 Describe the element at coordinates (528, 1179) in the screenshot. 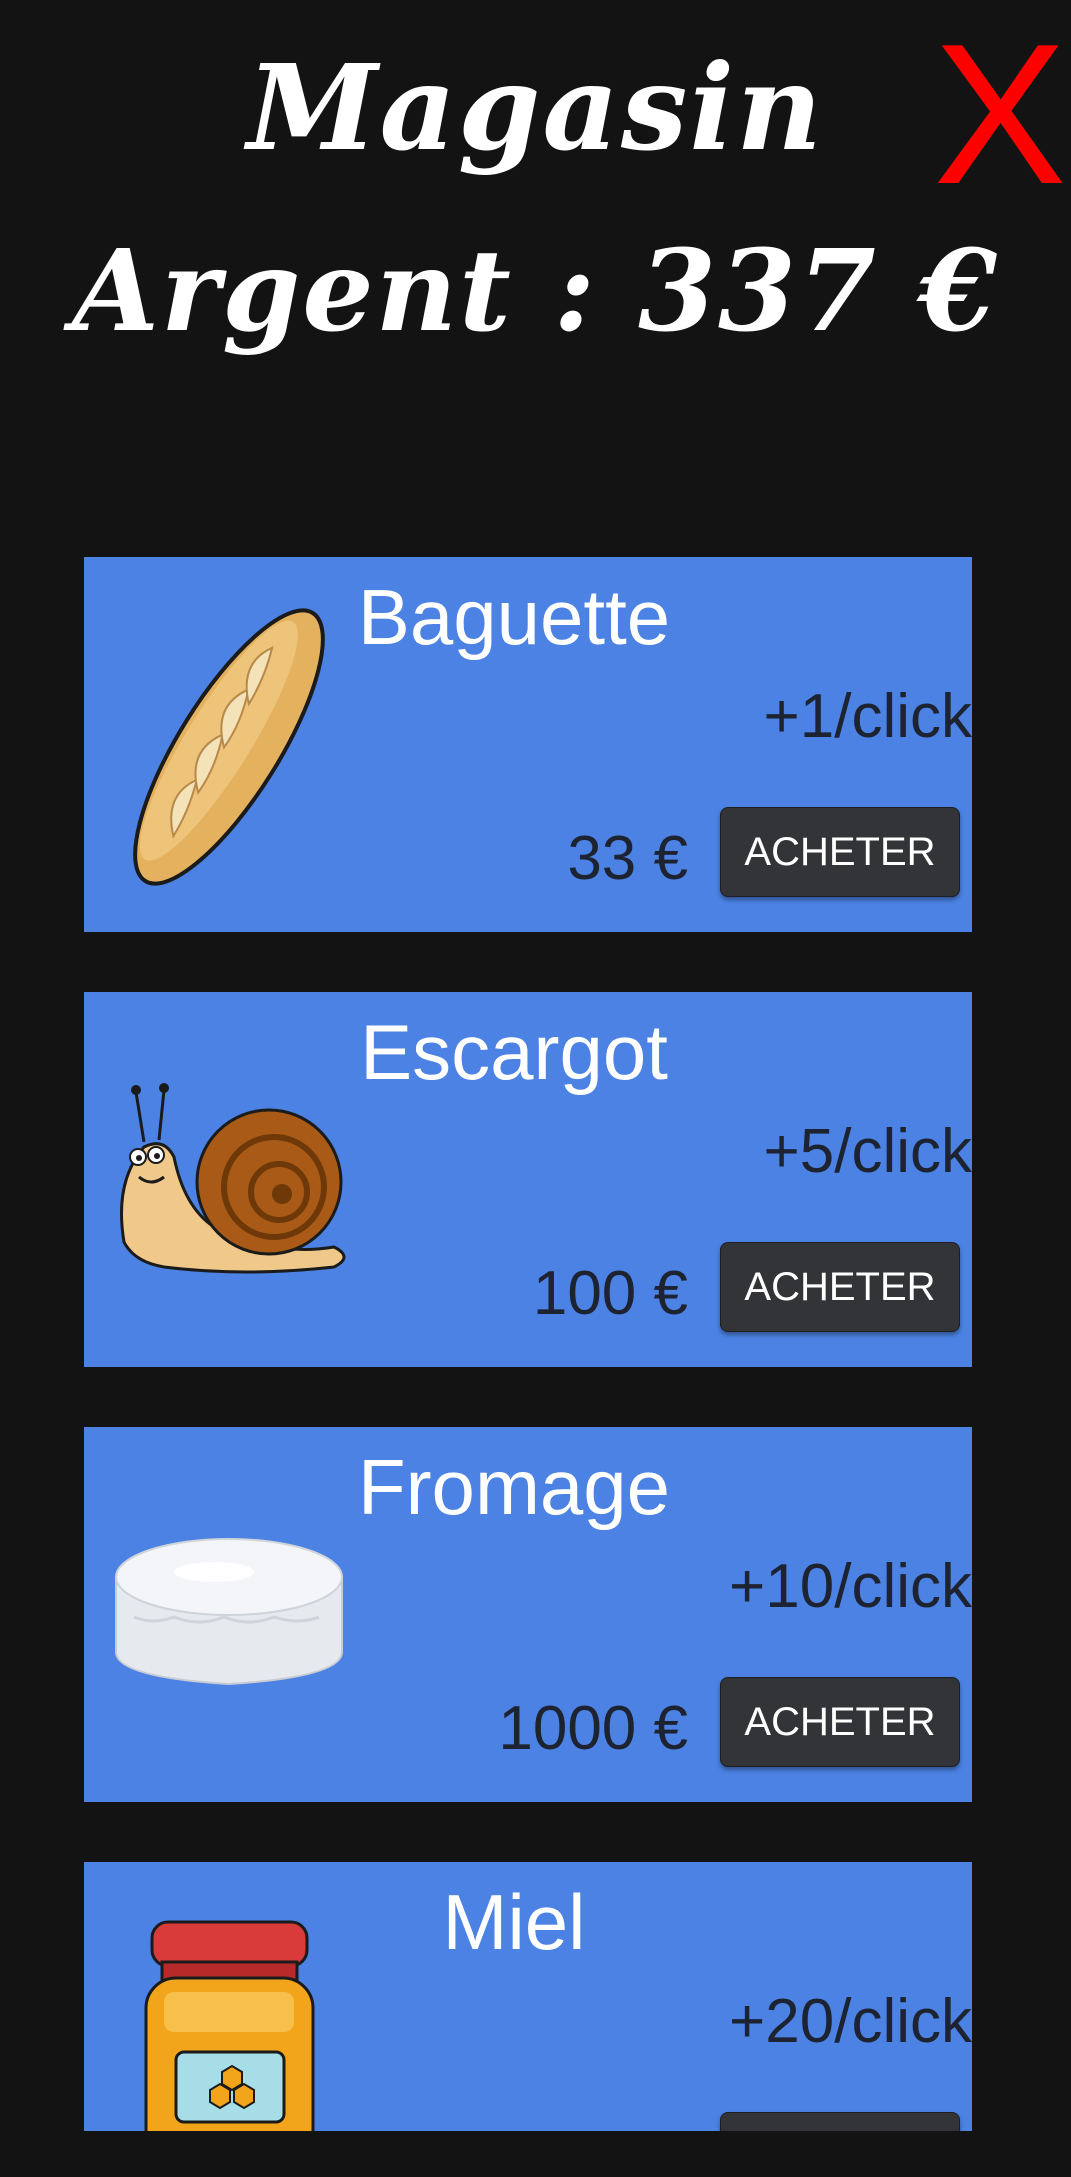

I see `shop-item-escargot: Escargot +5/click 100 € ACHETER` at that location.